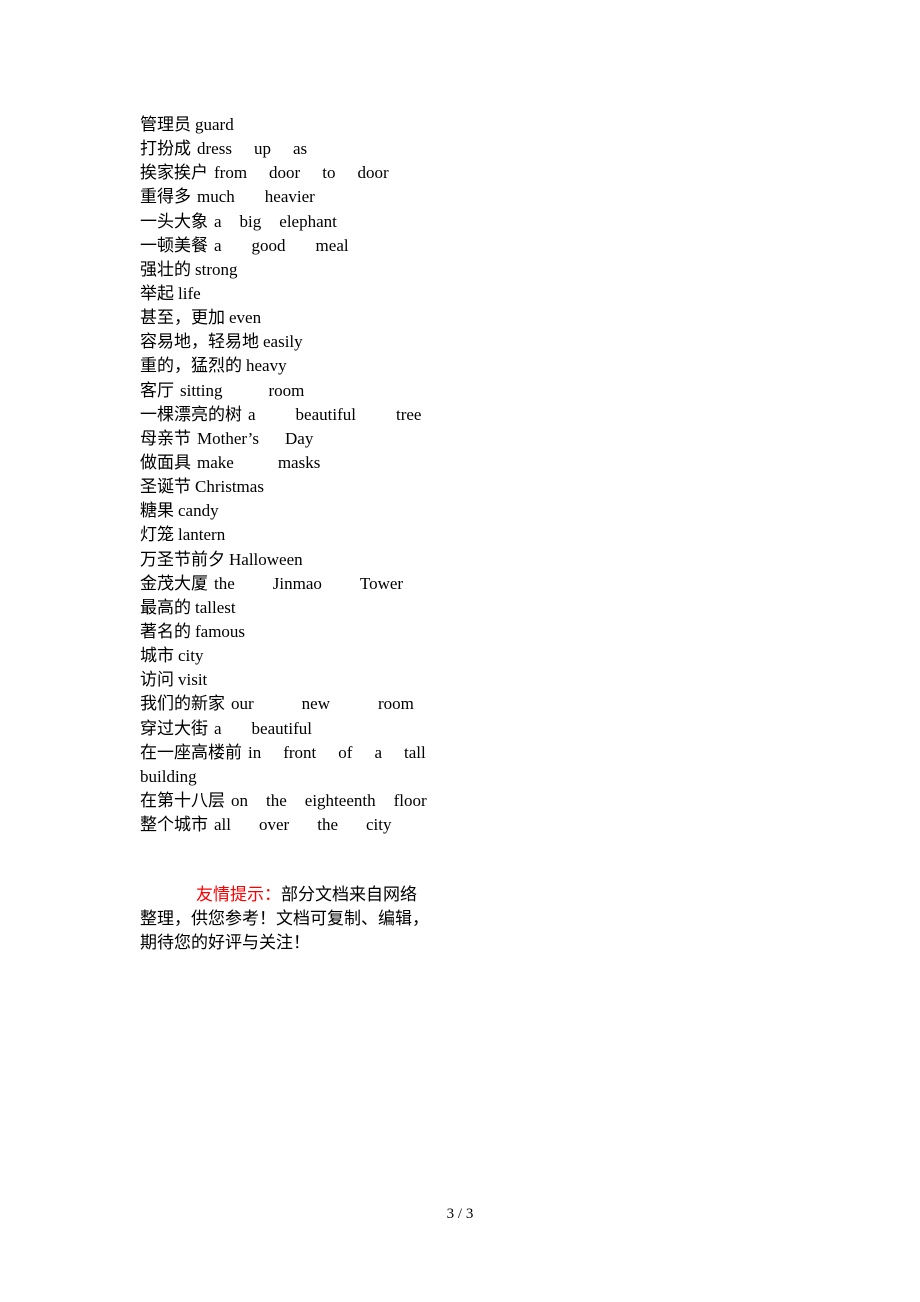 The height and width of the screenshot is (1302, 920). Describe the element at coordinates (214, 124) in the screenshot. I see `vocab-word: guard` at that location.